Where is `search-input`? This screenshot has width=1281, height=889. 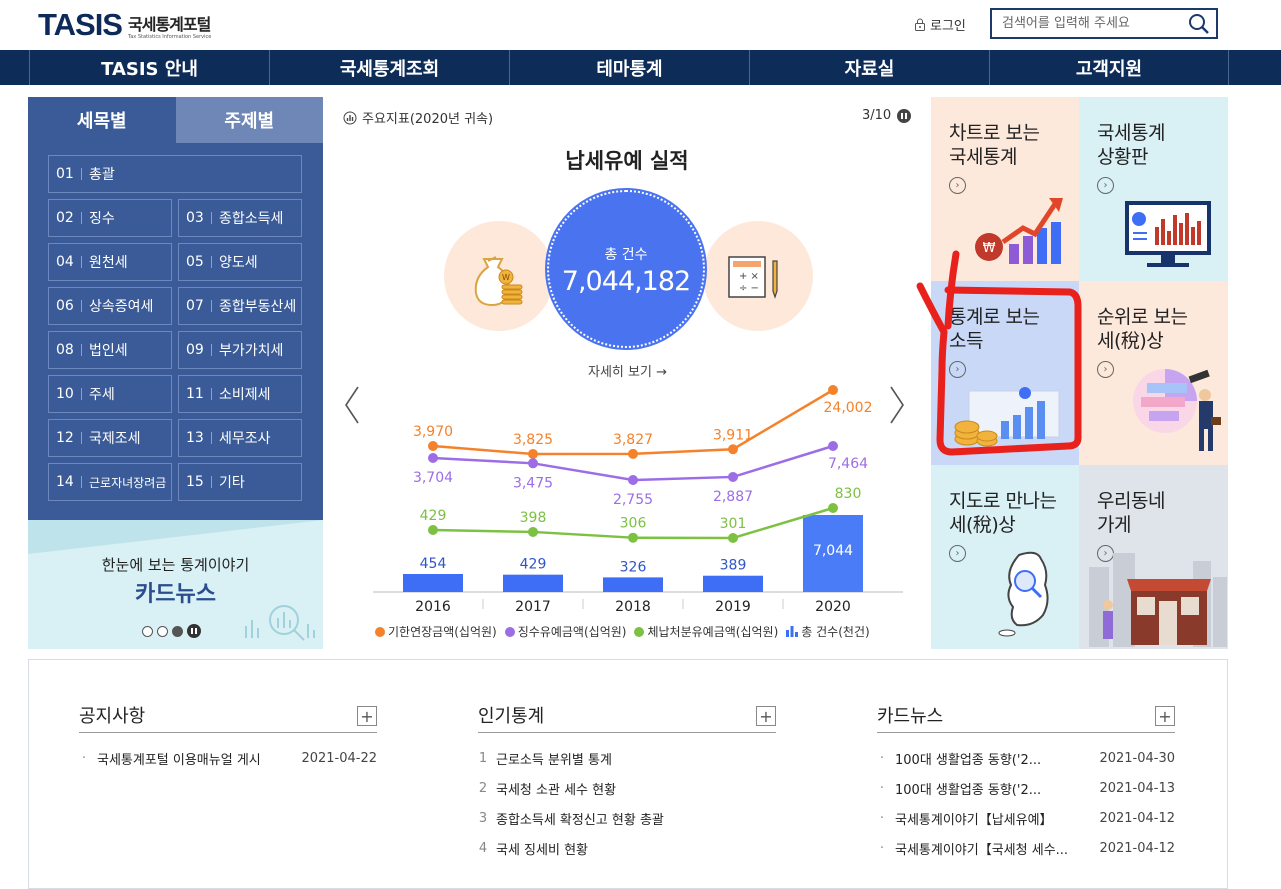
search-input is located at coordinates (1082, 23).